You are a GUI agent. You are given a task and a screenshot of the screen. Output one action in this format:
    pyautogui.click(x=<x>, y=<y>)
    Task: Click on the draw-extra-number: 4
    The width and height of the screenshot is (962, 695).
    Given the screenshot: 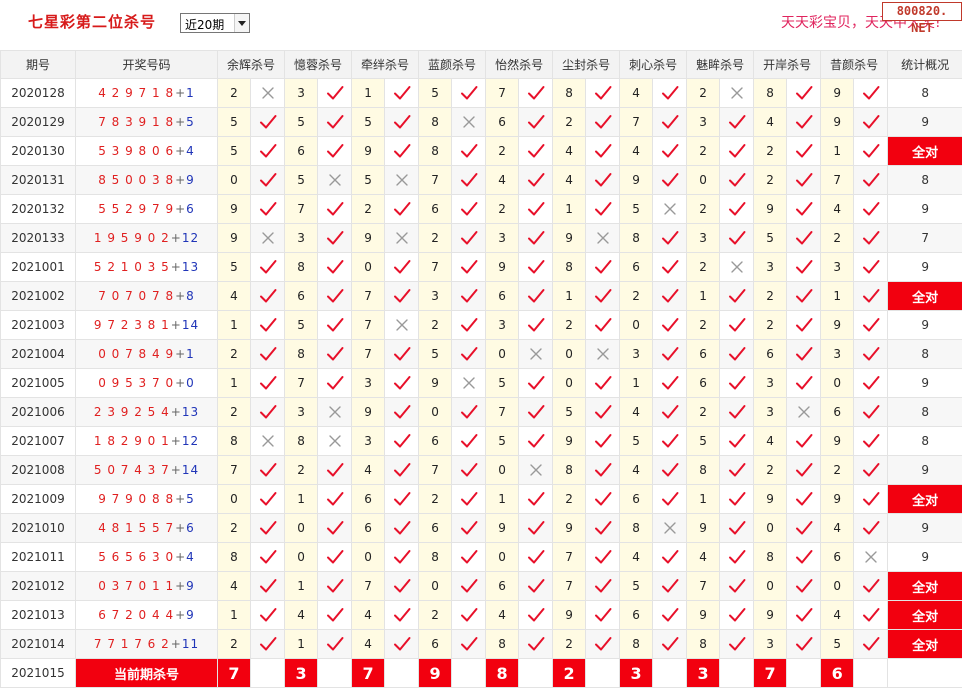 What is the action you would take?
    pyautogui.click(x=190, y=151)
    